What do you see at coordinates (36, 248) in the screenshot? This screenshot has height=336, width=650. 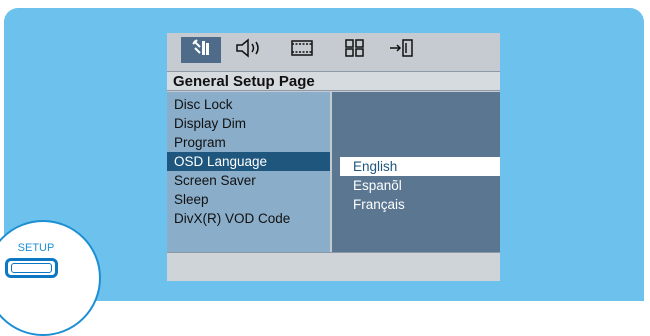 I see `setup-button-label: SETUP` at bounding box center [36, 248].